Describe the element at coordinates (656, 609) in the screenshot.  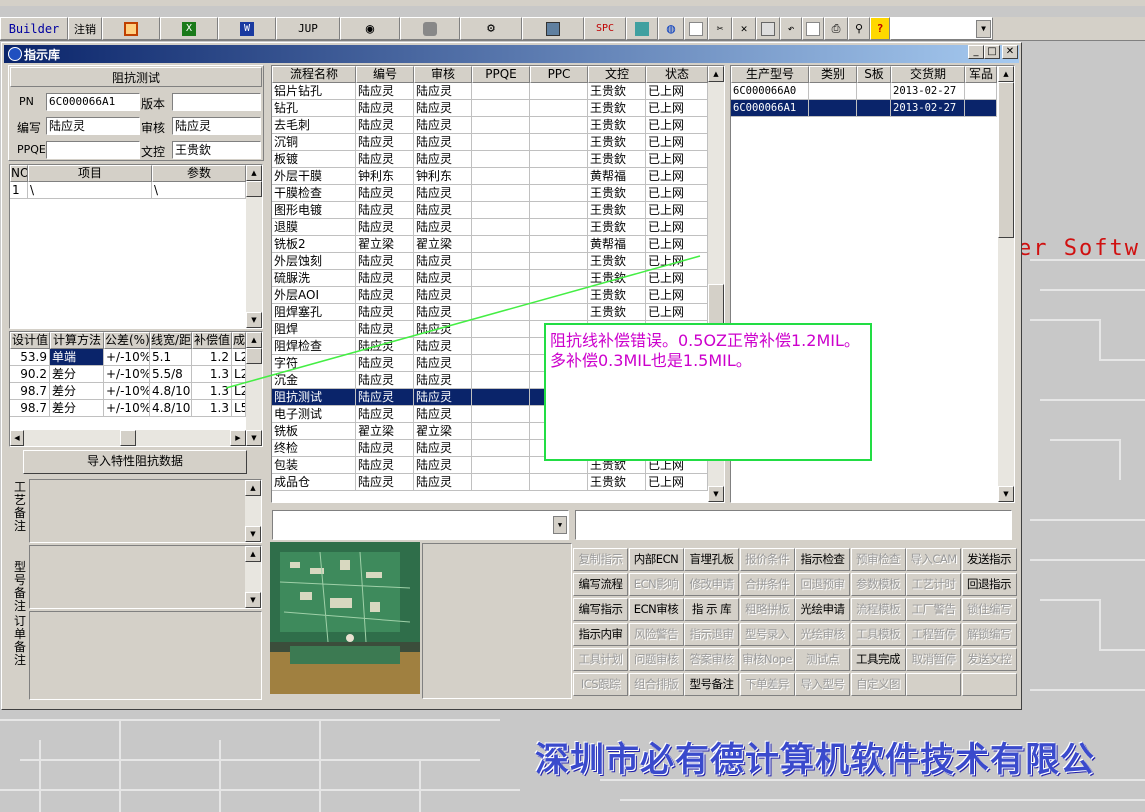
I see `action-button: ECN审核` at that location.